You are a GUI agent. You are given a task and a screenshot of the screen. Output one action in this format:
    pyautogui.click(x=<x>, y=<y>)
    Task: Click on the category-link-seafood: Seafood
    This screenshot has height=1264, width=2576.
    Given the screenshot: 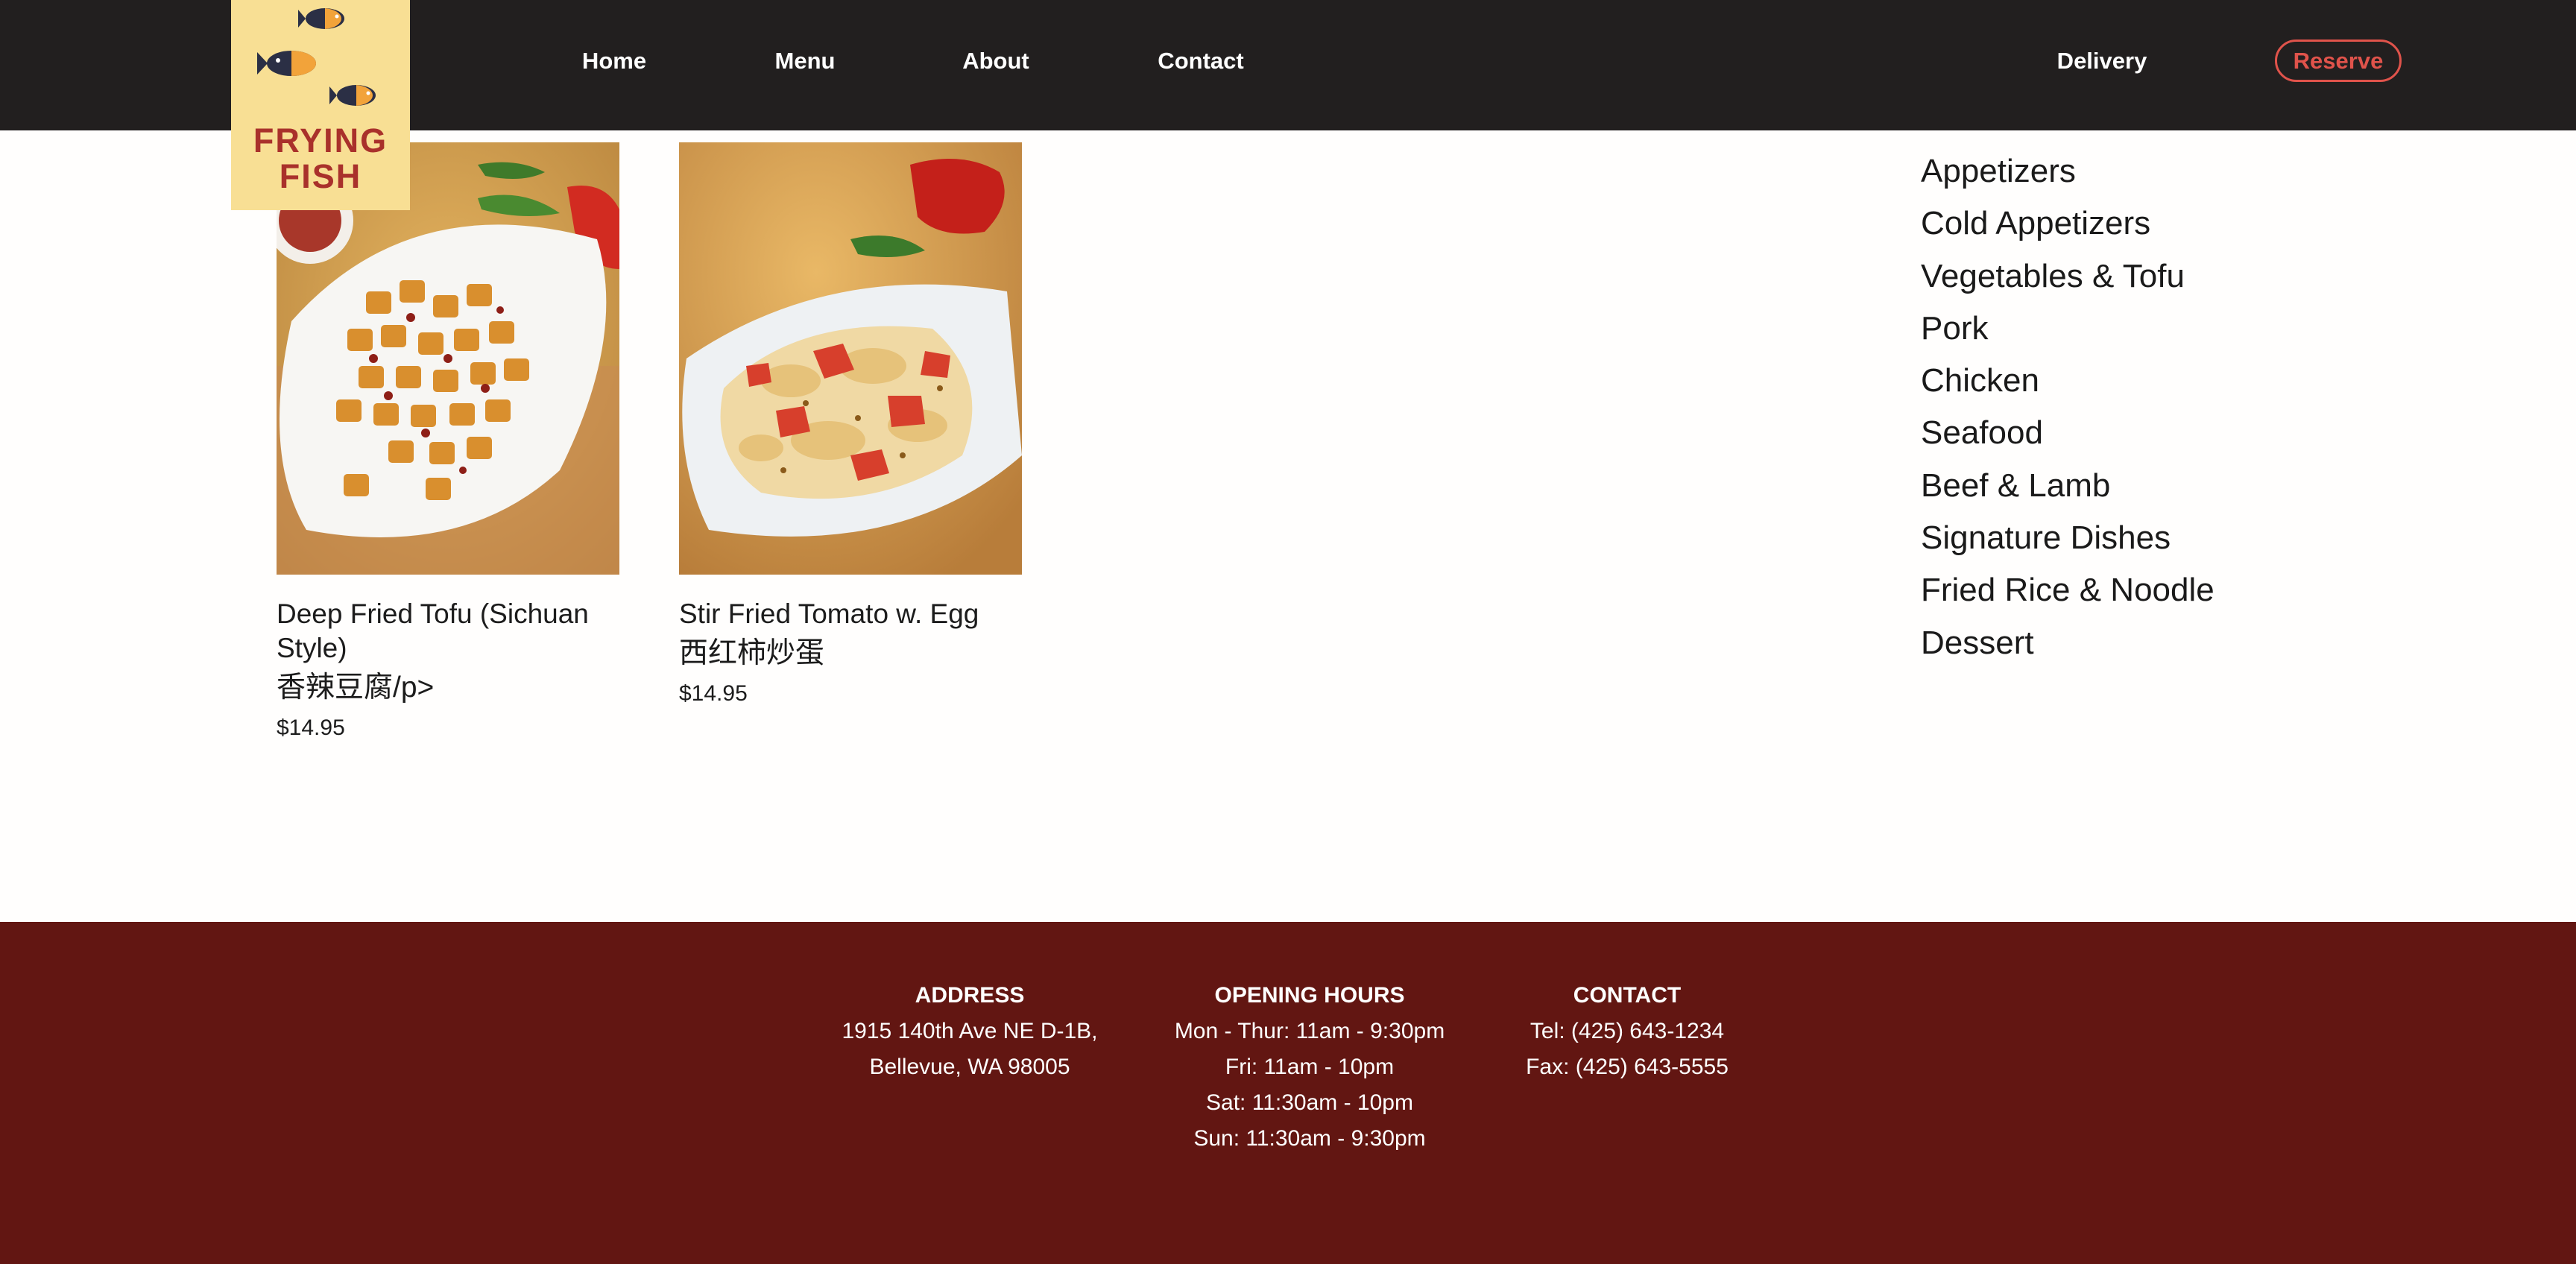 What is the action you would take?
    pyautogui.click(x=2067, y=433)
    